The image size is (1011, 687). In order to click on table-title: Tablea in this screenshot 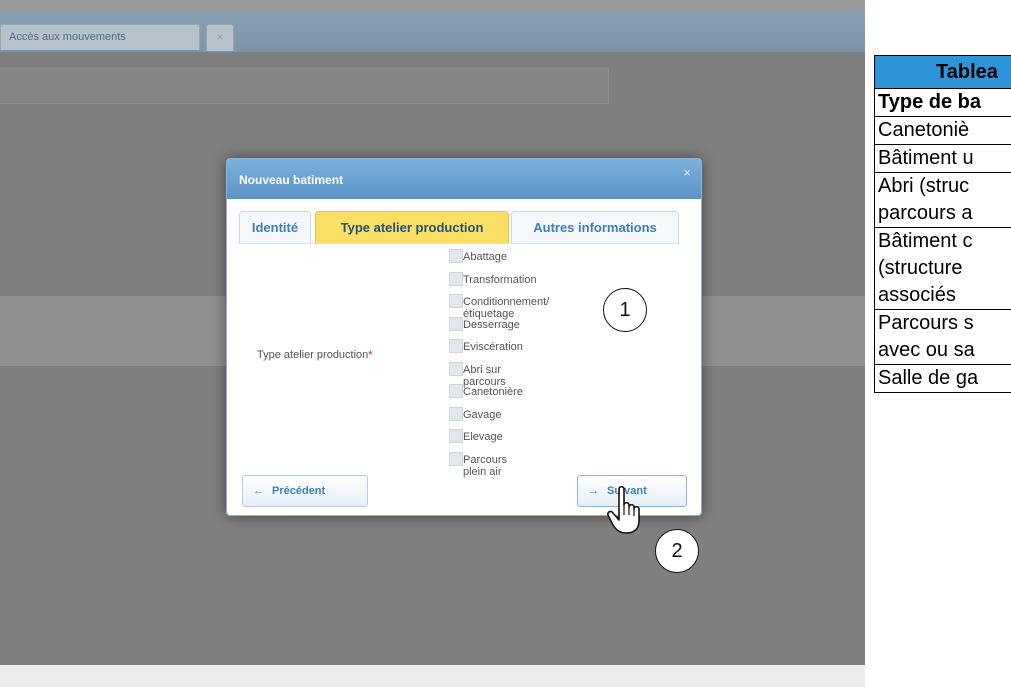, I will do `click(942, 72)`.